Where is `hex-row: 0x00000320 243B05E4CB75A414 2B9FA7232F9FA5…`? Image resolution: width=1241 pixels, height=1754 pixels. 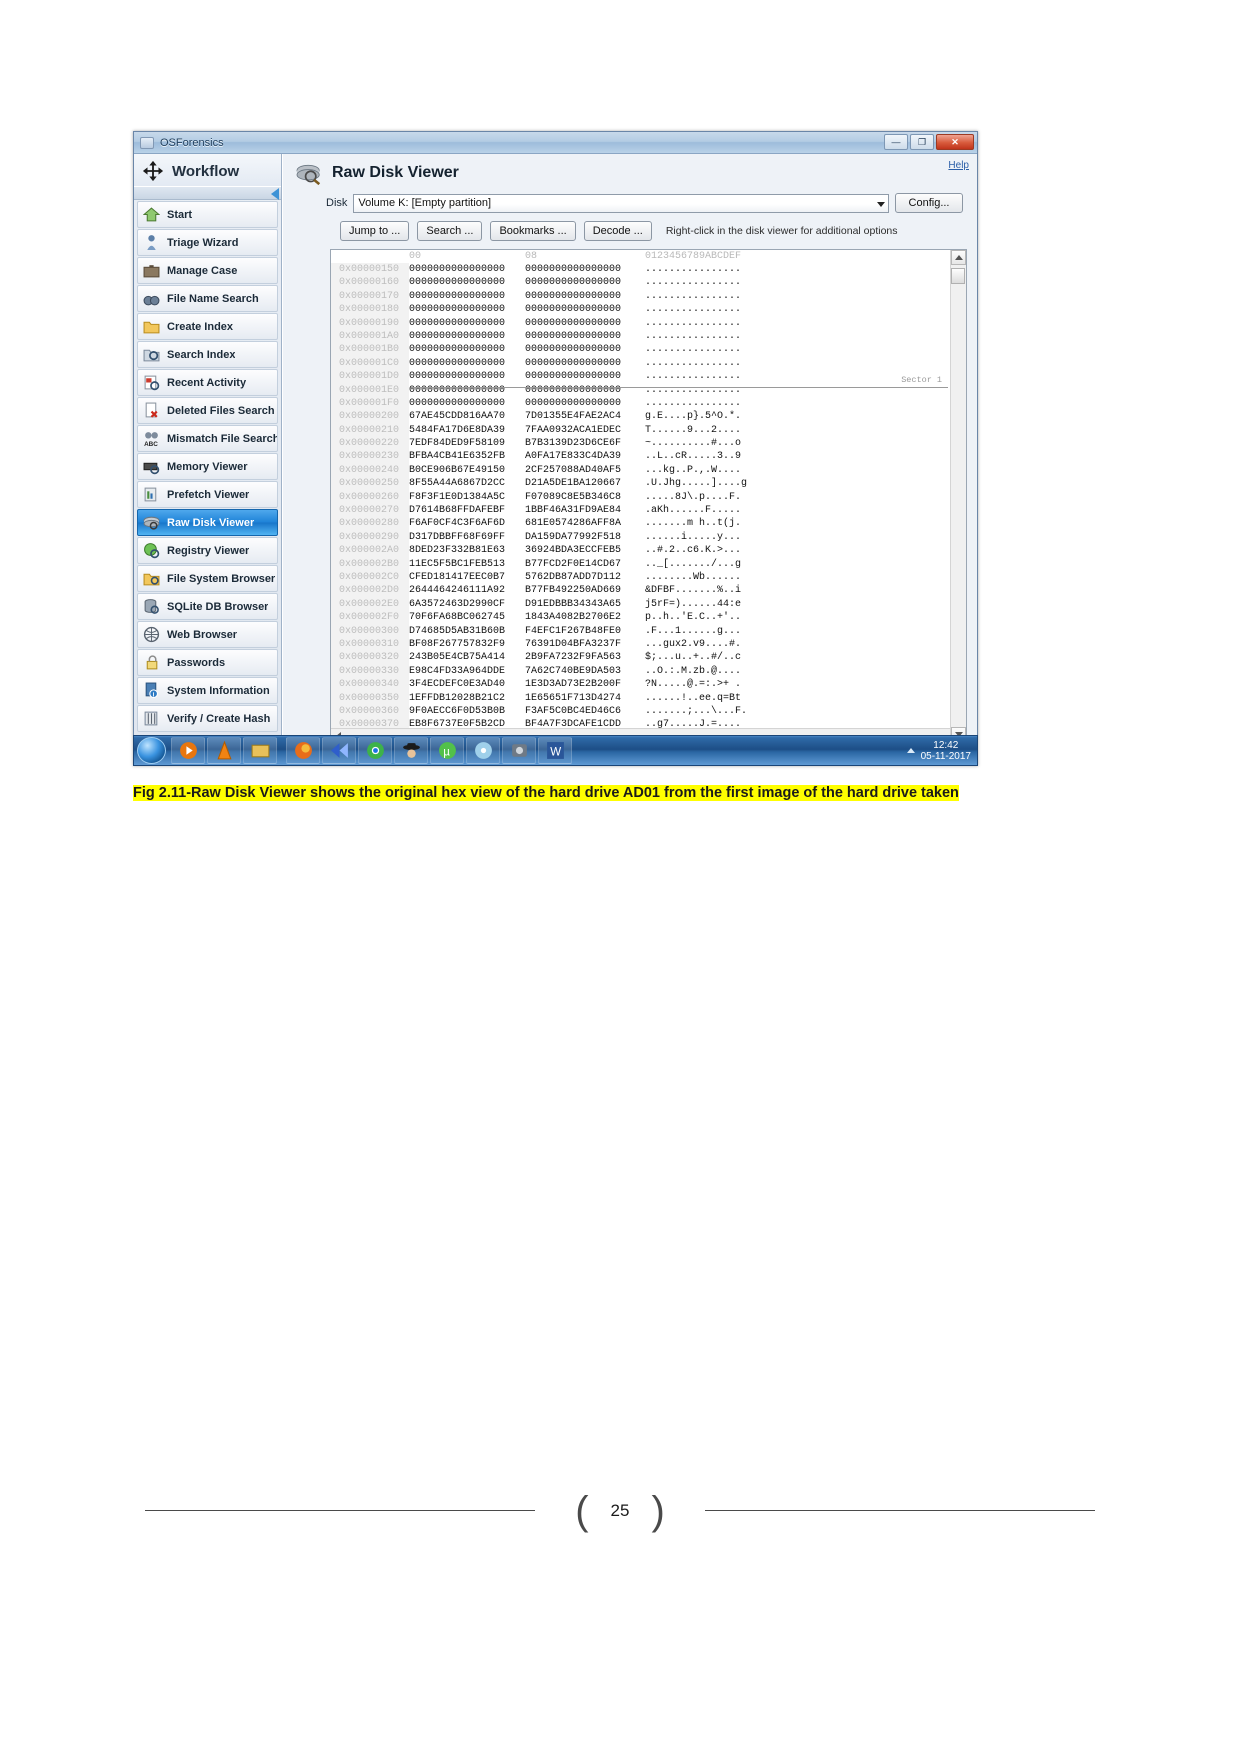 hex-row: 0x00000320 243B05E4CB75A414 2B9FA7232F9FA5… is located at coordinates (640, 658).